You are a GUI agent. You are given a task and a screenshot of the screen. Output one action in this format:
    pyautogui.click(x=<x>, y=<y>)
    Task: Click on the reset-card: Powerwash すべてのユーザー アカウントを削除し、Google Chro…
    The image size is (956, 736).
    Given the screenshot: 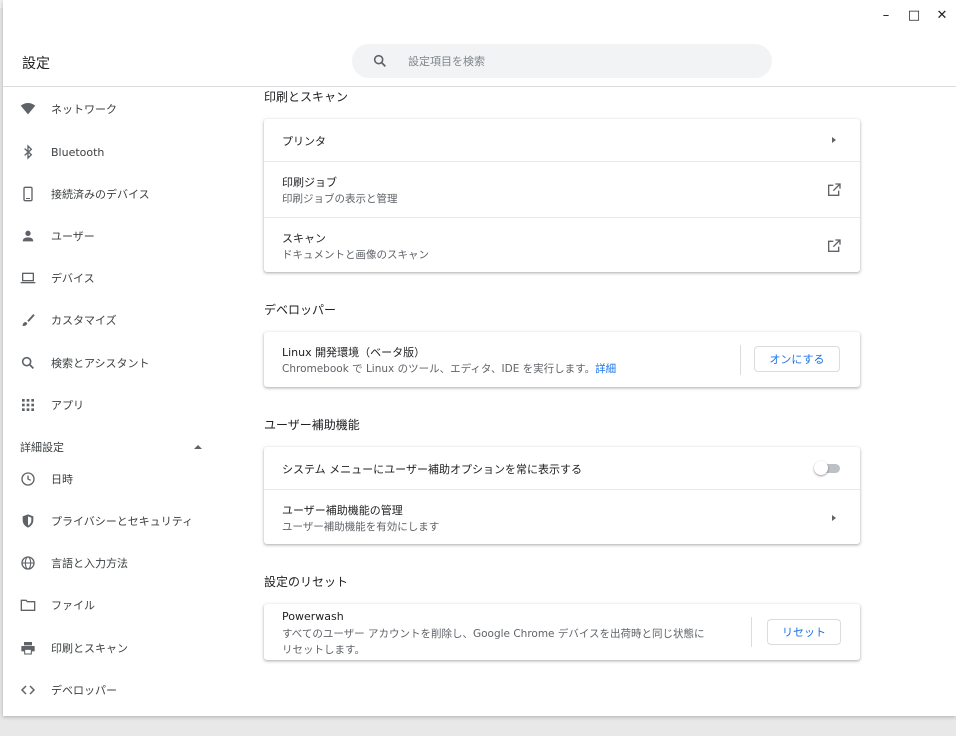 What is the action you would take?
    pyautogui.click(x=562, y=632)
    